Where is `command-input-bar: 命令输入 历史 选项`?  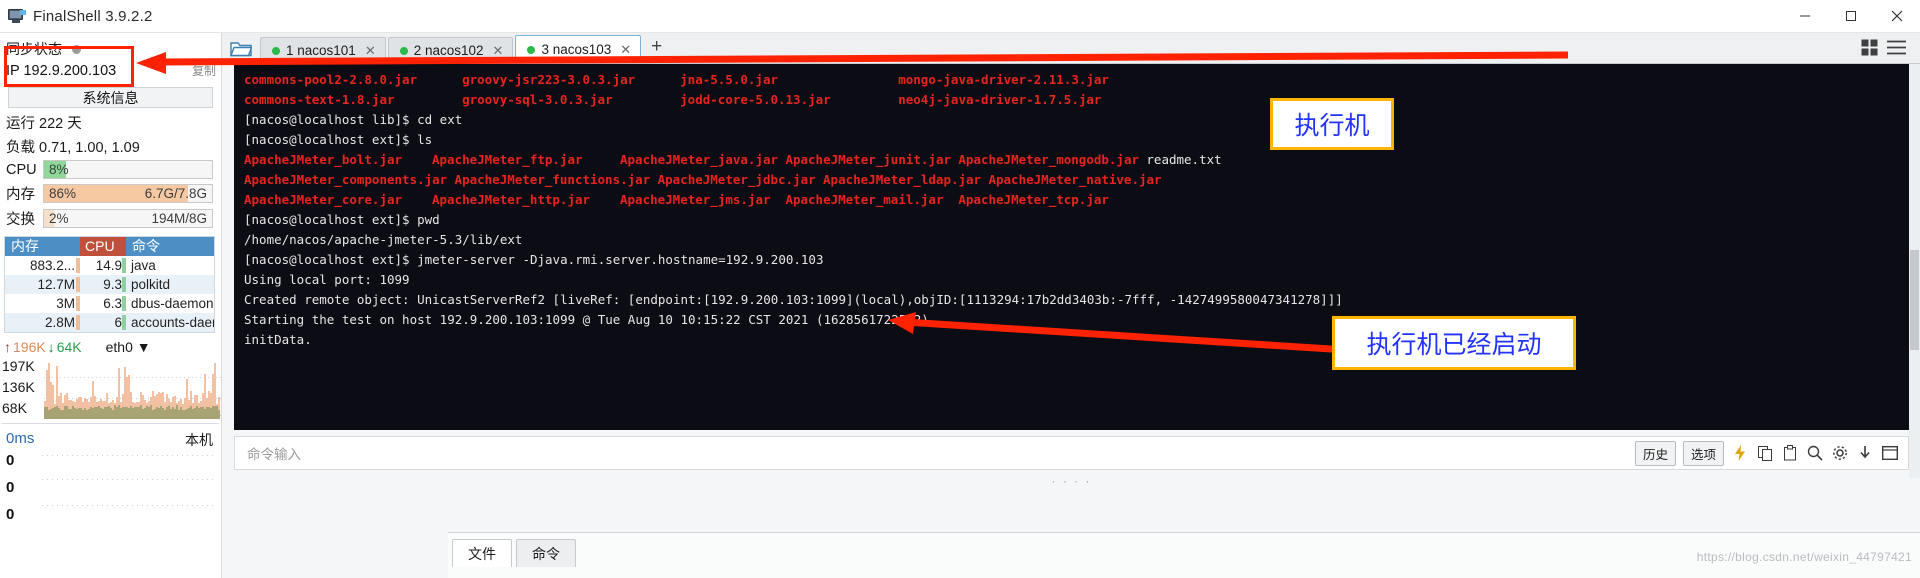
command-input-bar: 命令输入 历史 选项 is located at coordinates (1071, 453).